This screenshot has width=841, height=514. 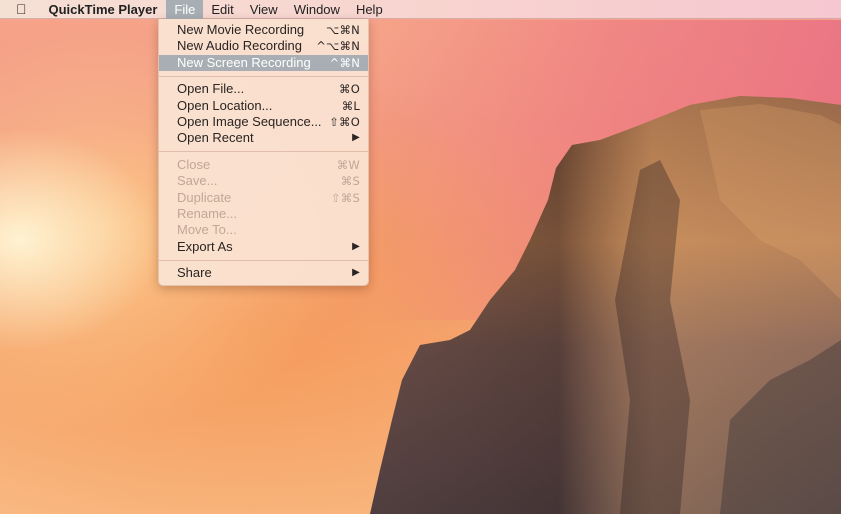 I want to click on menu-item-new-movie-recording: New Movie Recording ⌥⌘N, so click(x=263, y=30).